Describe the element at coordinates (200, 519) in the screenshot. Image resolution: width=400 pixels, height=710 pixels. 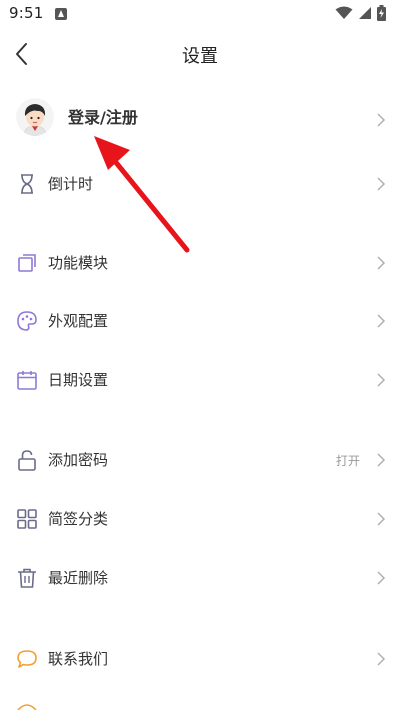
I see `settings-item-note-categories: 简签分类` at that location.